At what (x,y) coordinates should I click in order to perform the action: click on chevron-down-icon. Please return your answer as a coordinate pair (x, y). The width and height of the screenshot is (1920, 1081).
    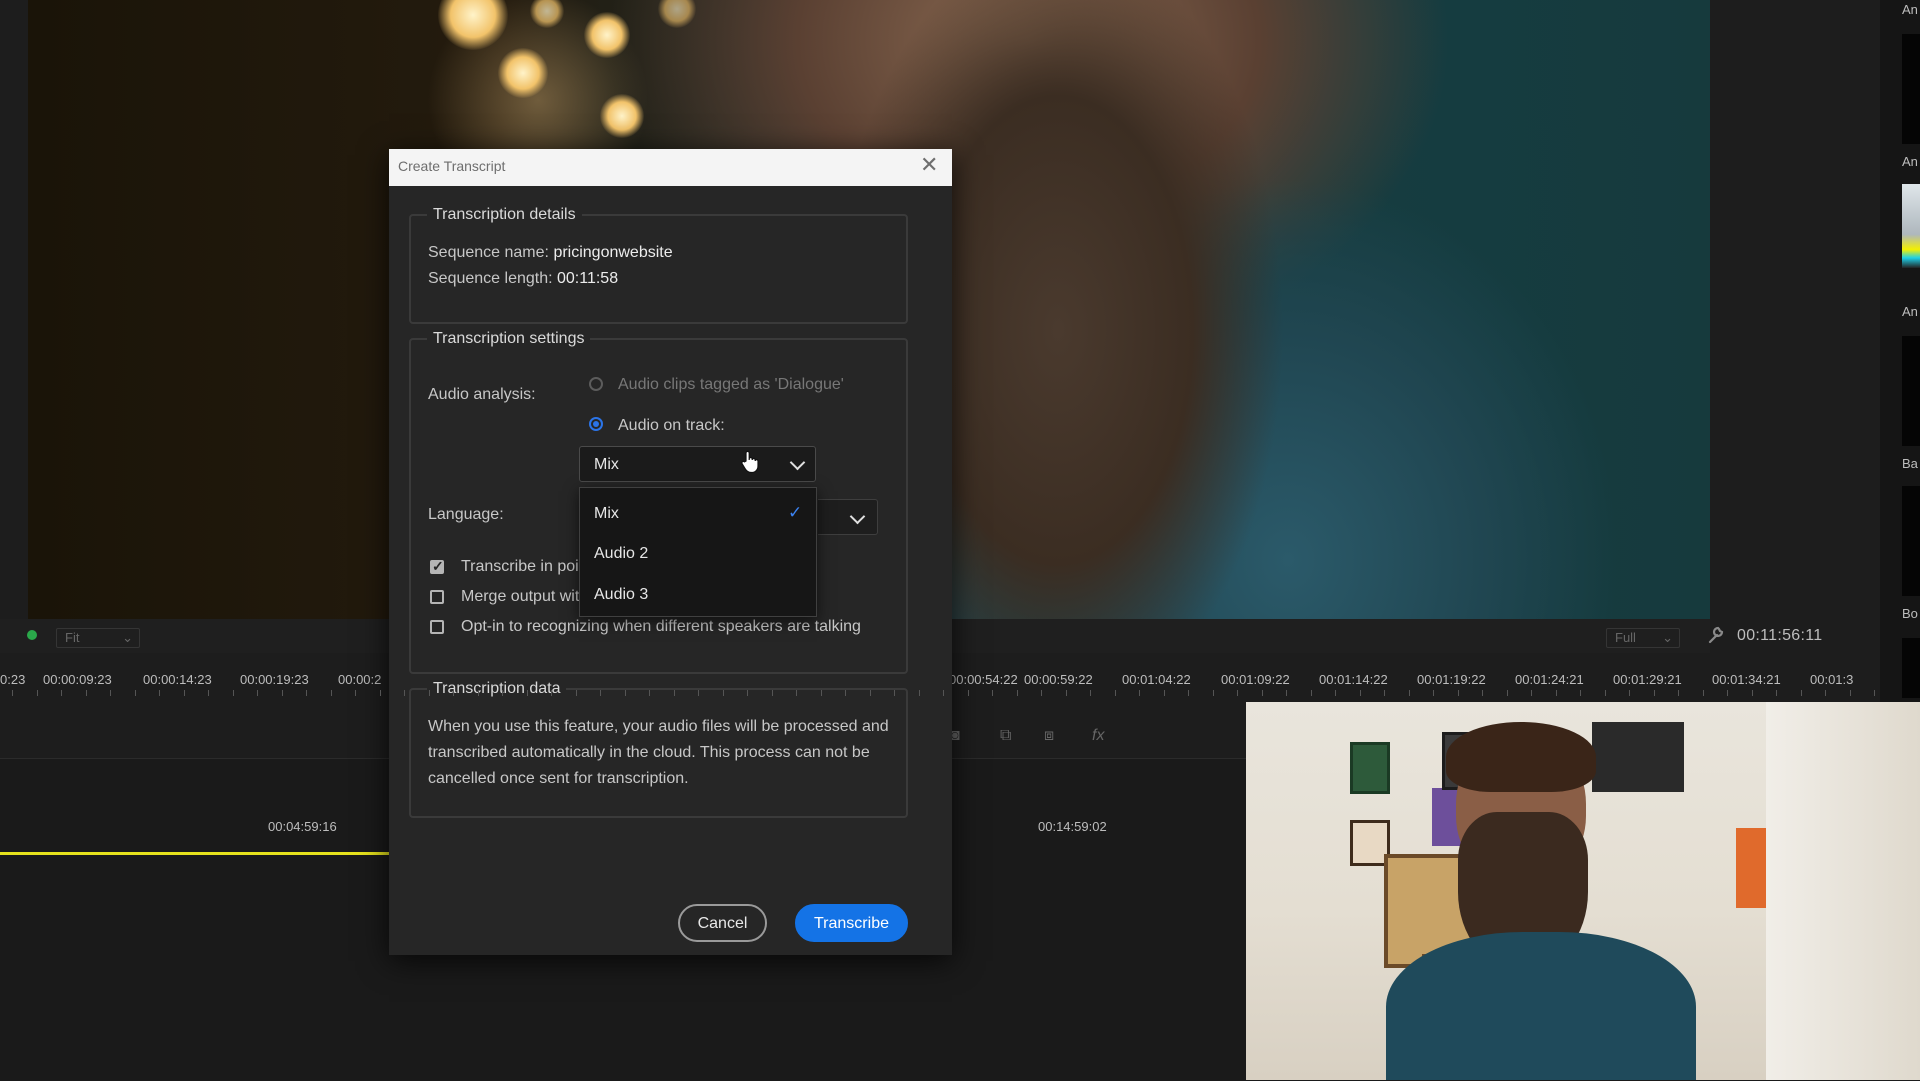
    Looking at the image, I should click on (797, 462).